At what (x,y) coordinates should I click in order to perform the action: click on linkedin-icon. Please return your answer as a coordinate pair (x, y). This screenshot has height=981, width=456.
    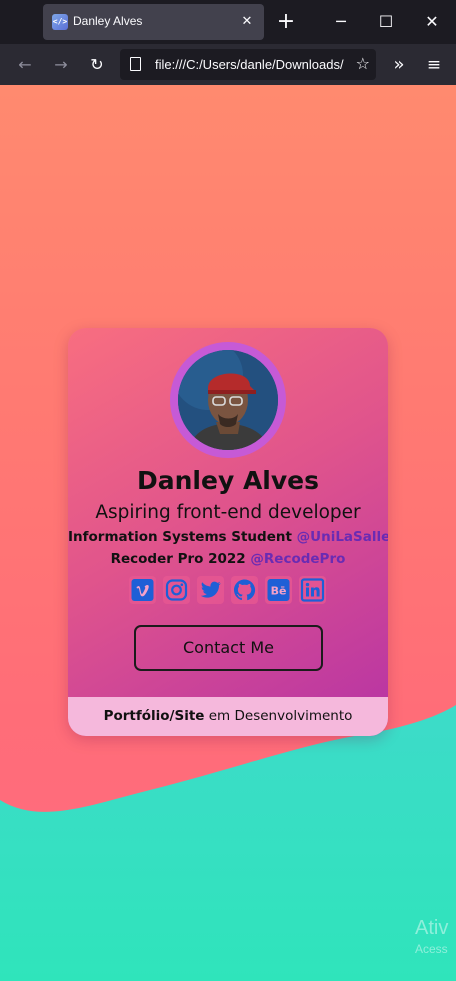
    Looking at the image, I should click on (312, 590).